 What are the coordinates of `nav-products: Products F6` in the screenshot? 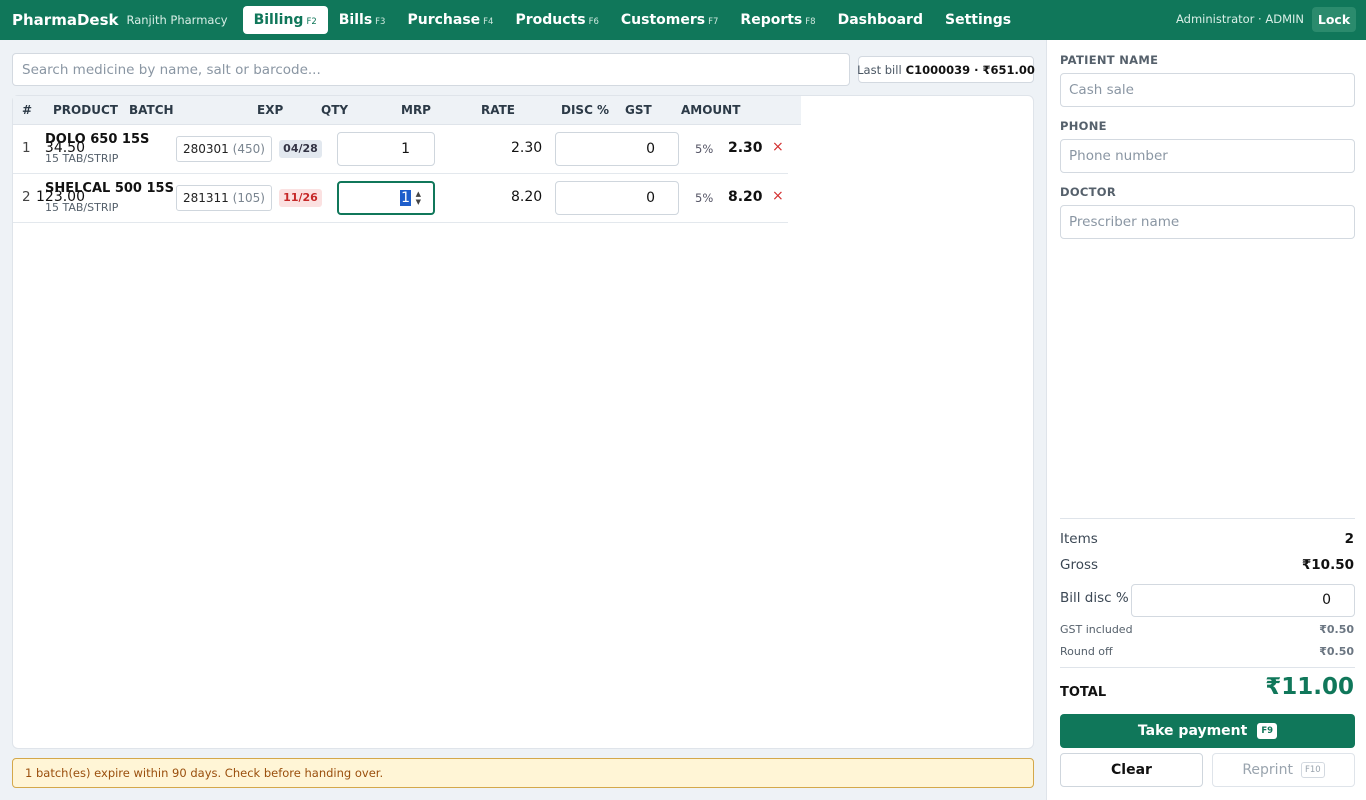 It's located at (556, 20).